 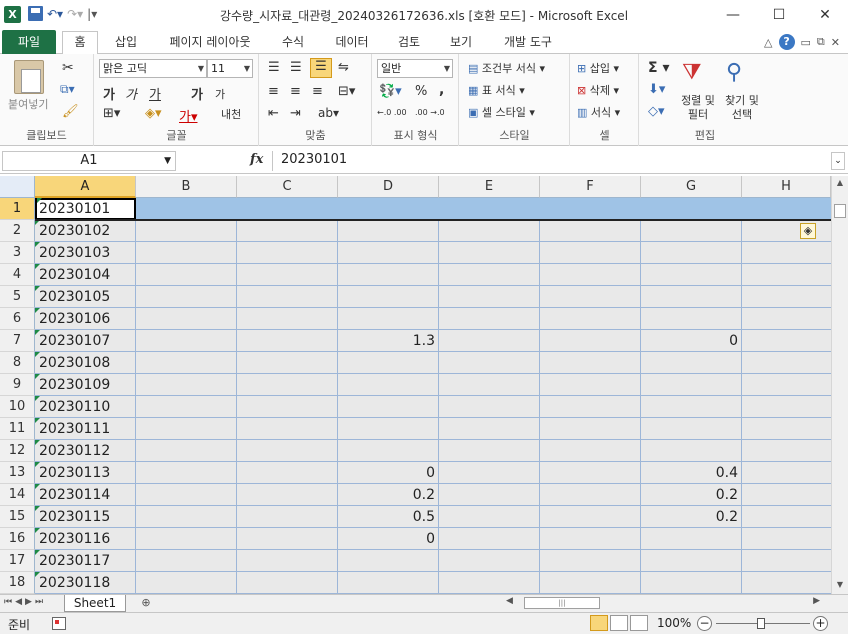 What do you see at coordinates (388, 319) in the screenshot?
I see `cell-d6` at bounding box center [388, 319].